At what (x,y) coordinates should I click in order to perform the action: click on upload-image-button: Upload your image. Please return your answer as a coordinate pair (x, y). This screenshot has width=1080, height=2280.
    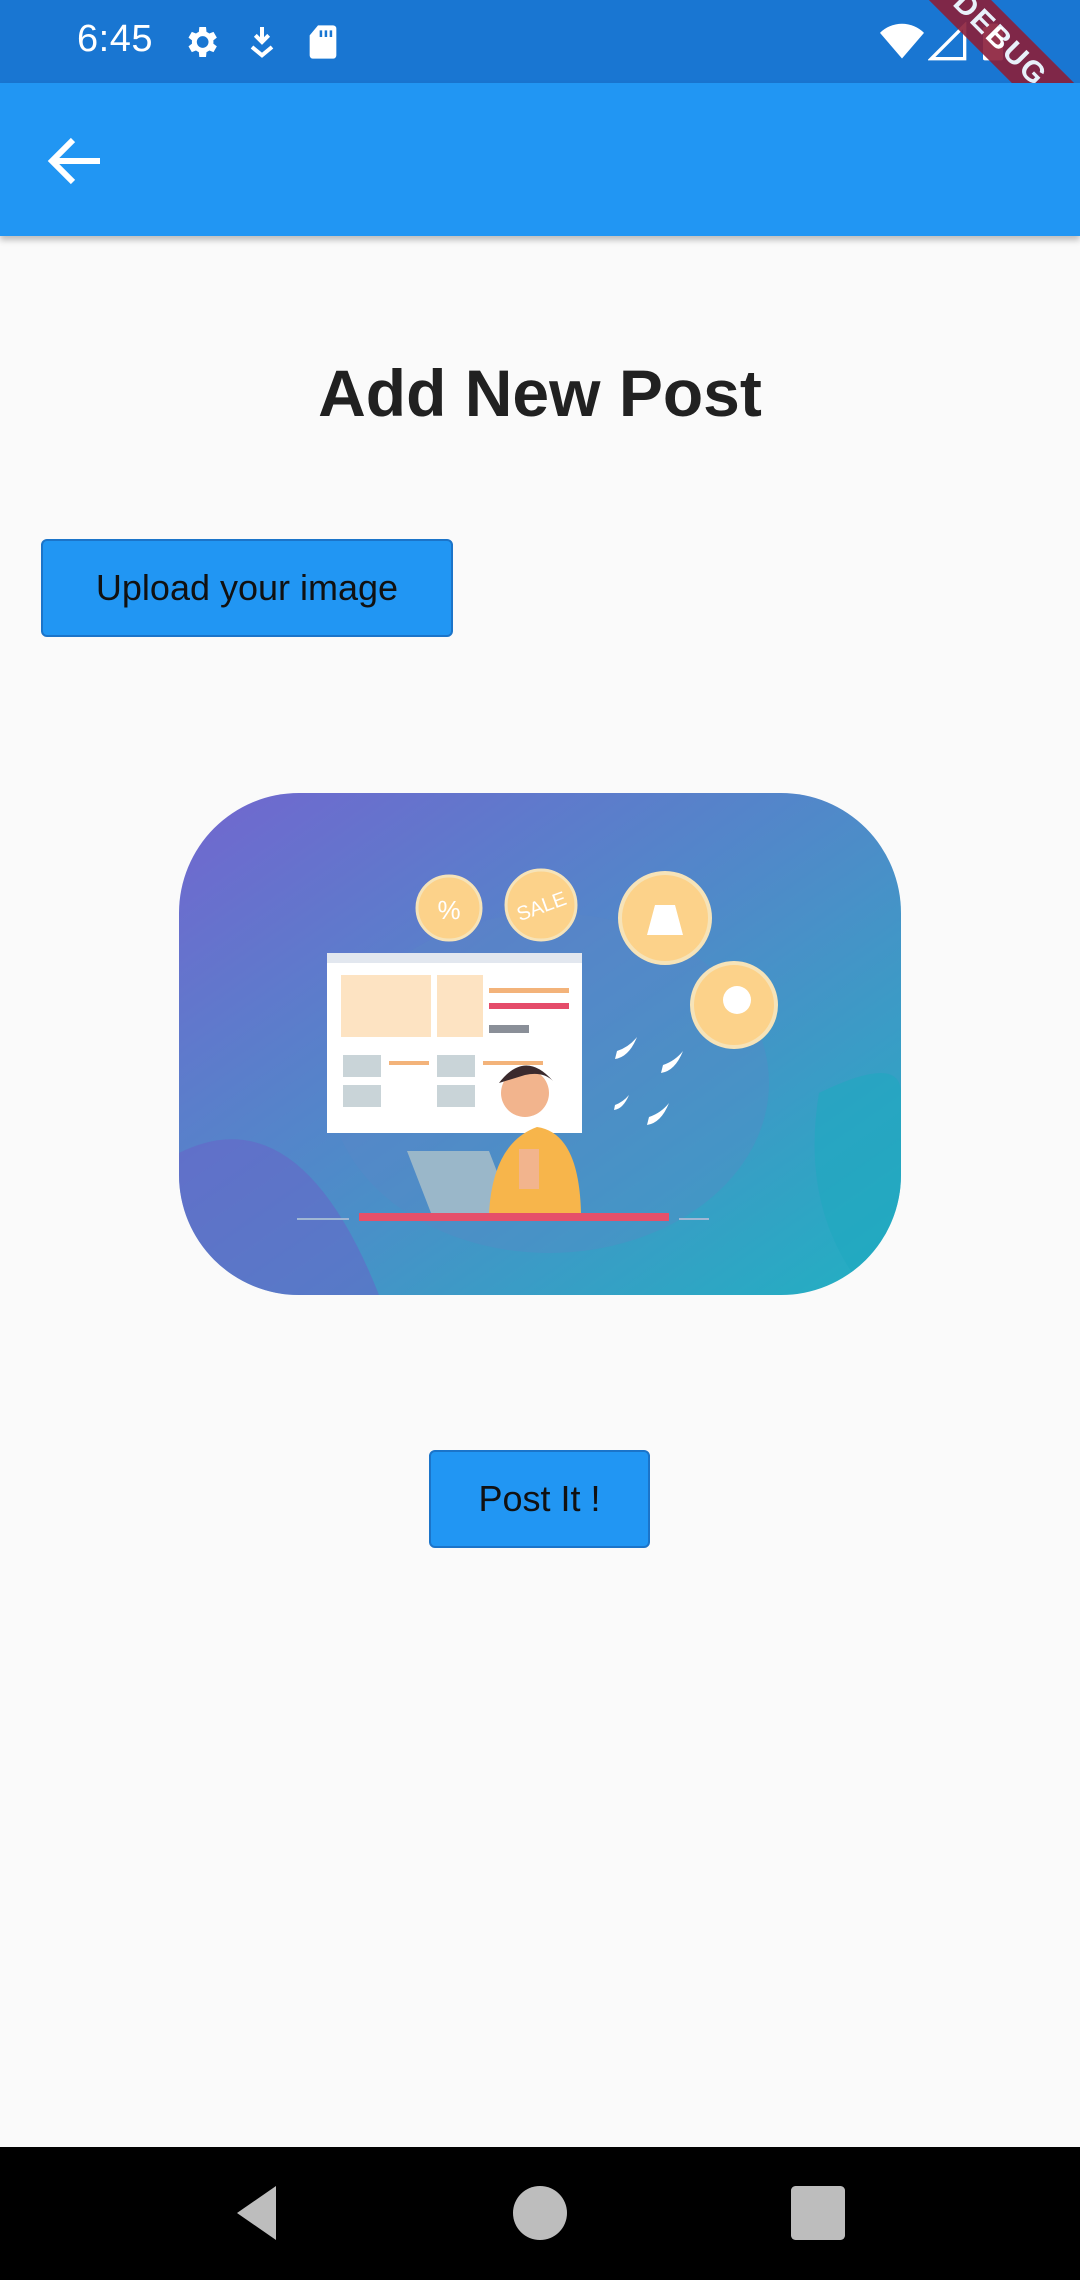
    Looking at the image, I should click on (247, 588).